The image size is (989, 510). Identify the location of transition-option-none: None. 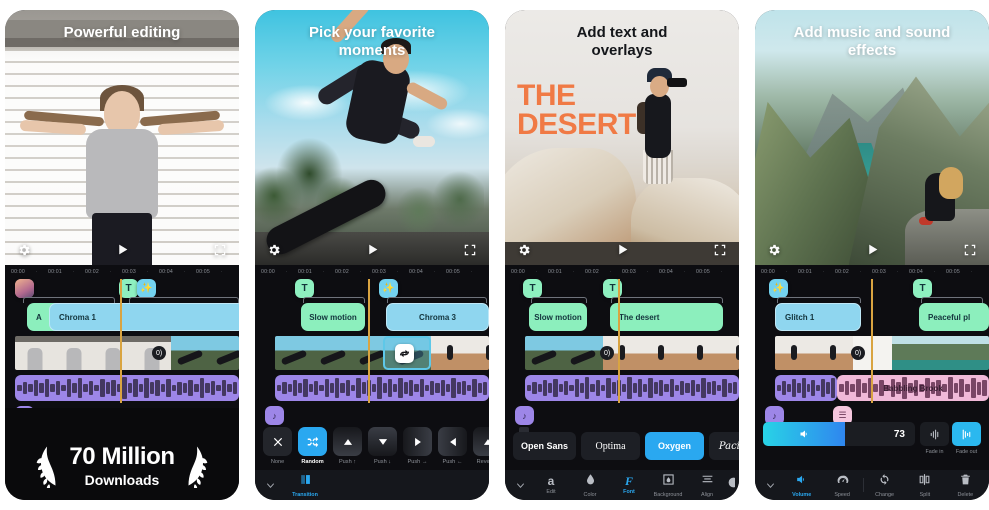
(277, 446).